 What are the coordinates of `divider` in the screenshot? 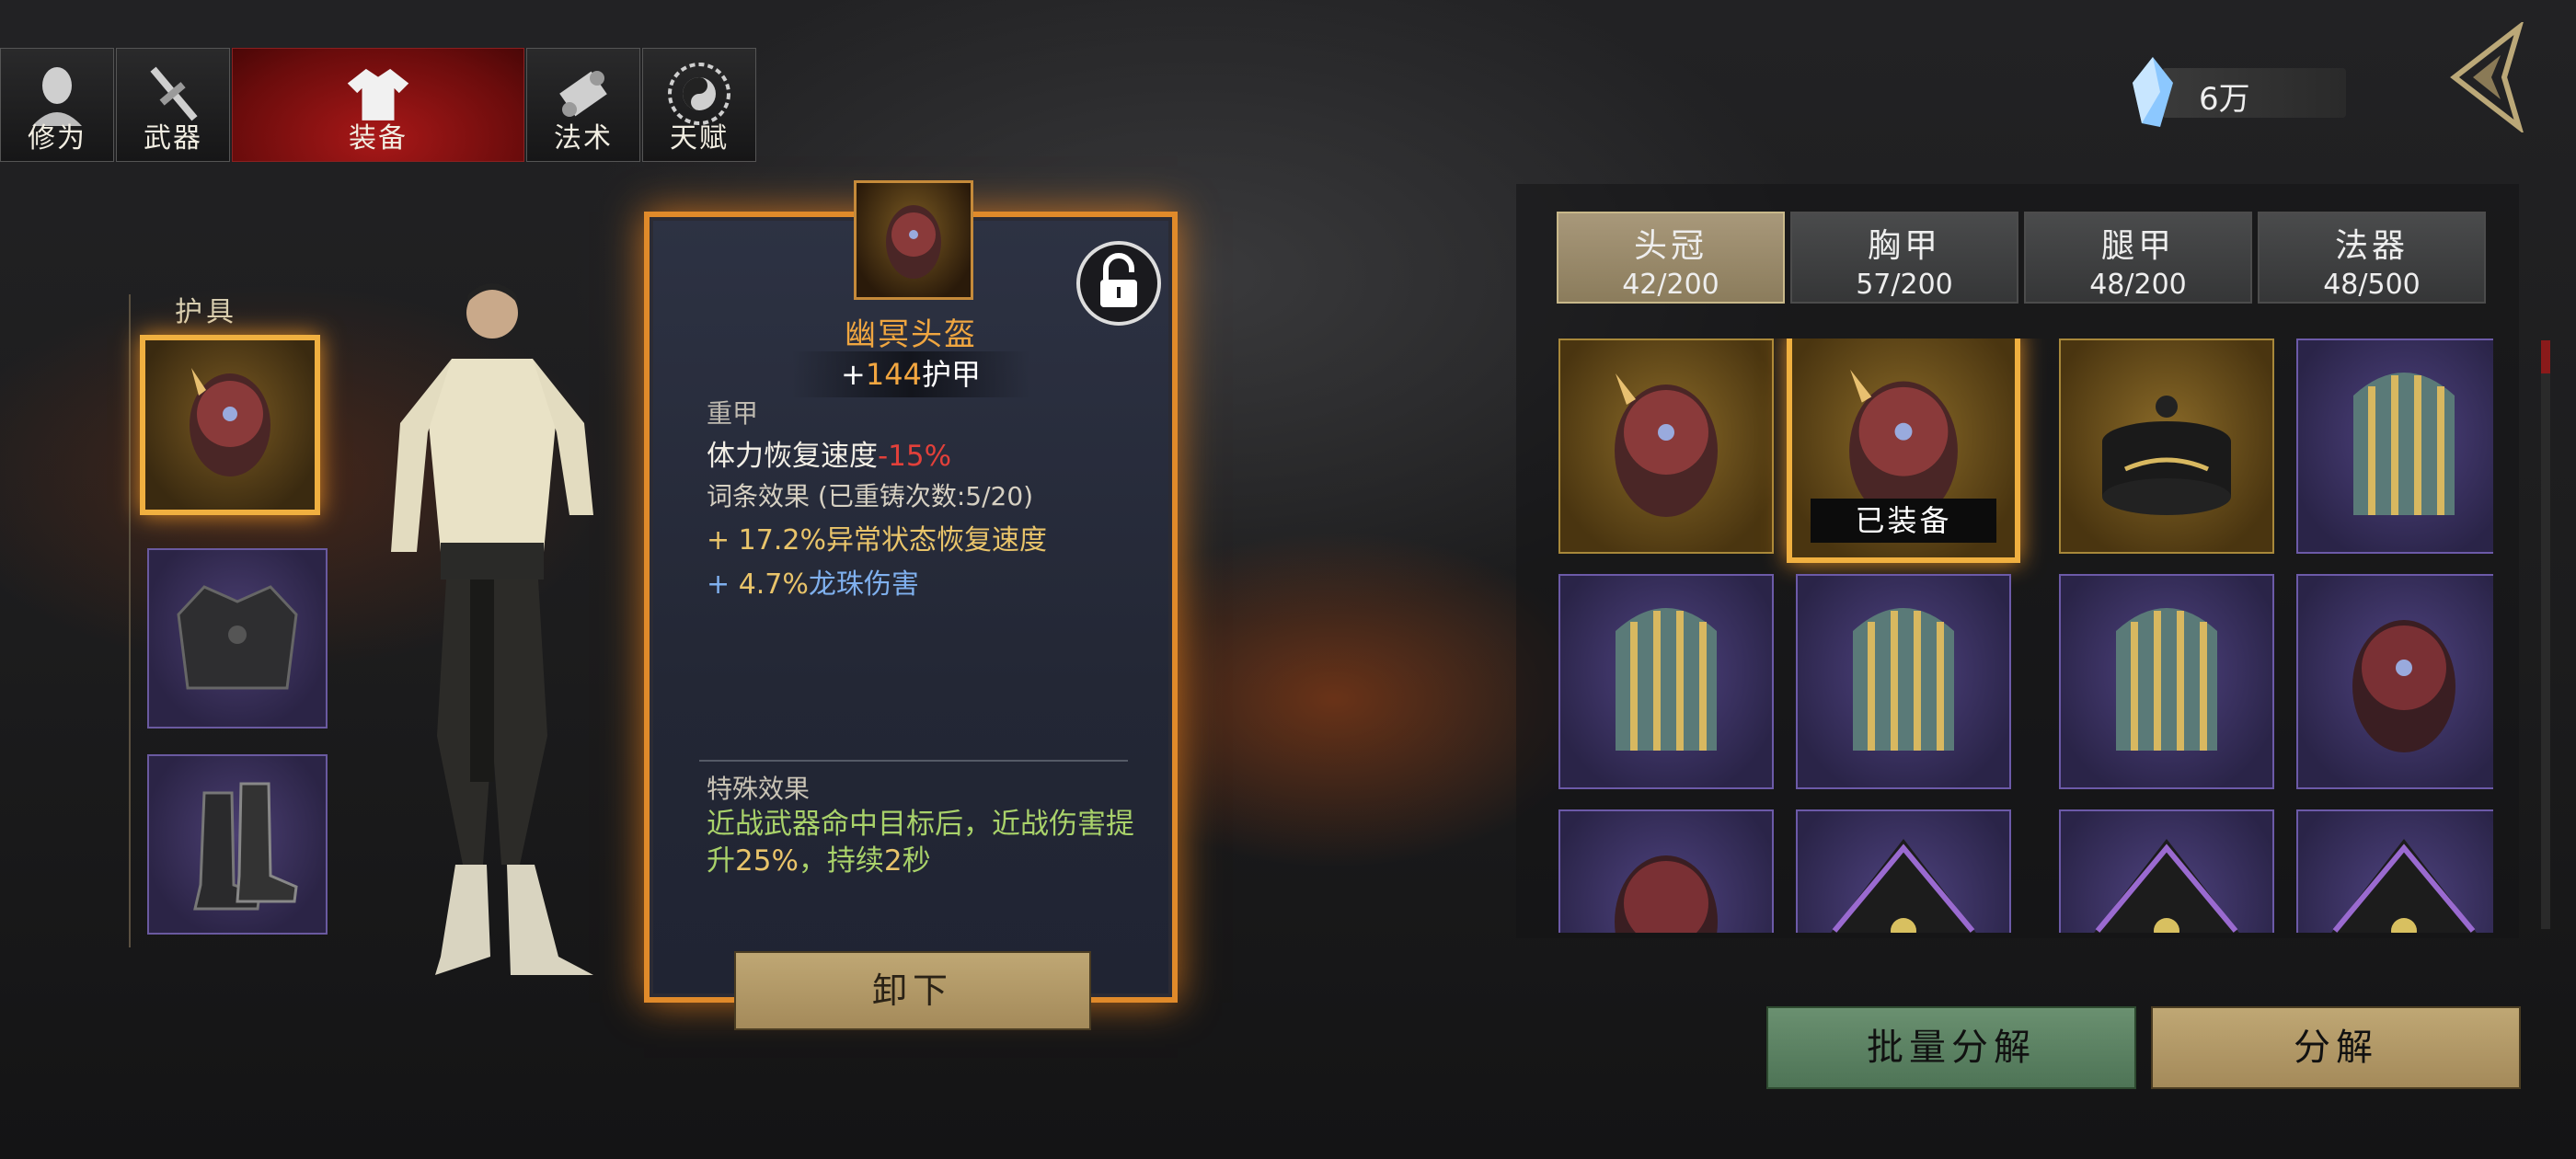 It's located at (913, 761).